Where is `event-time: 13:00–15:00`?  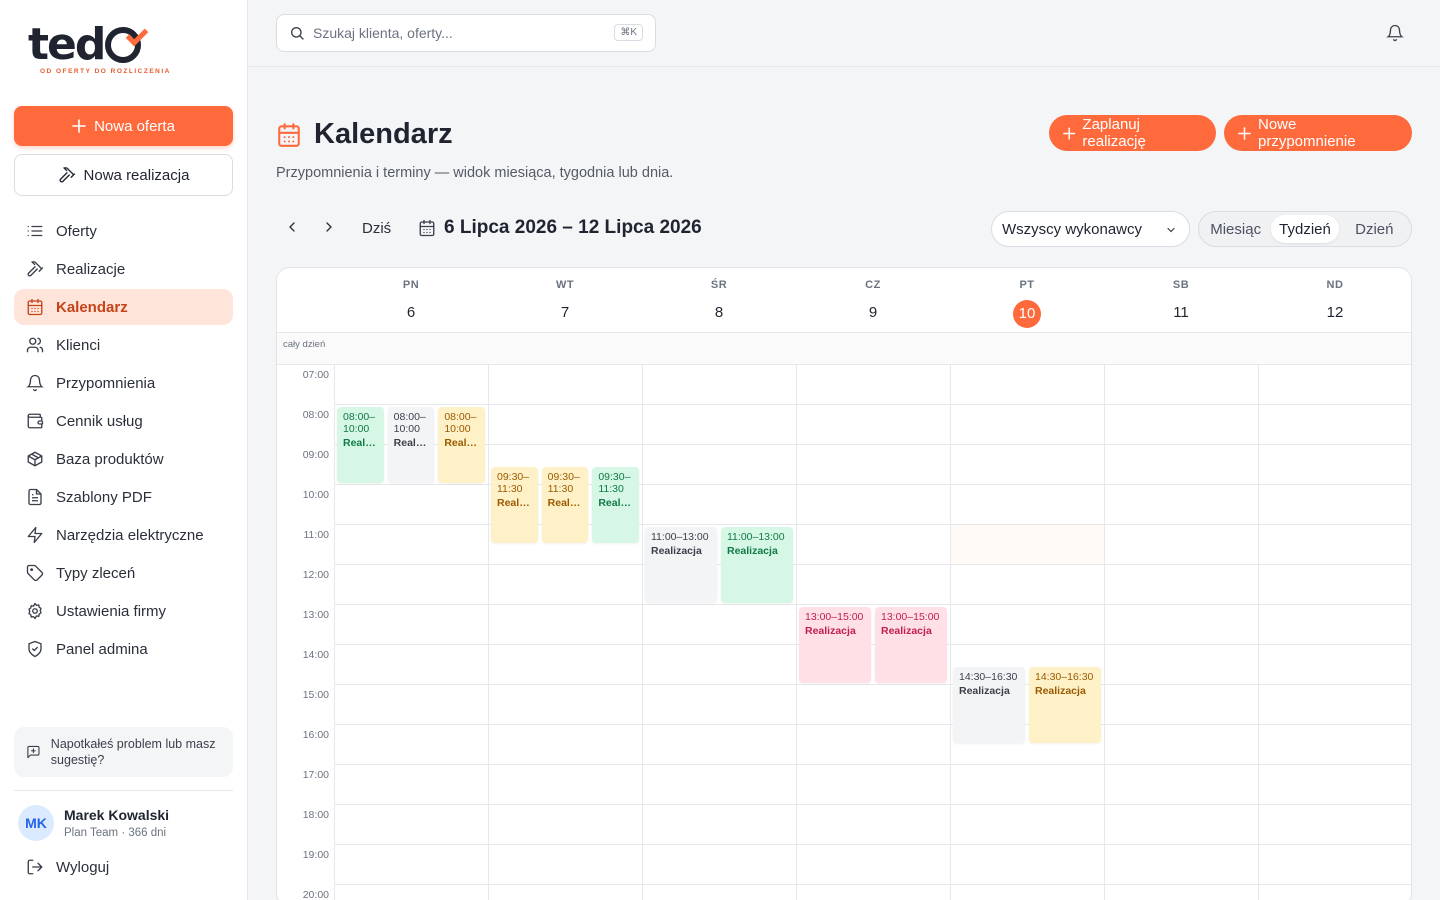 event-time: 13:00–15:00 is located at coordinates (910, 617).